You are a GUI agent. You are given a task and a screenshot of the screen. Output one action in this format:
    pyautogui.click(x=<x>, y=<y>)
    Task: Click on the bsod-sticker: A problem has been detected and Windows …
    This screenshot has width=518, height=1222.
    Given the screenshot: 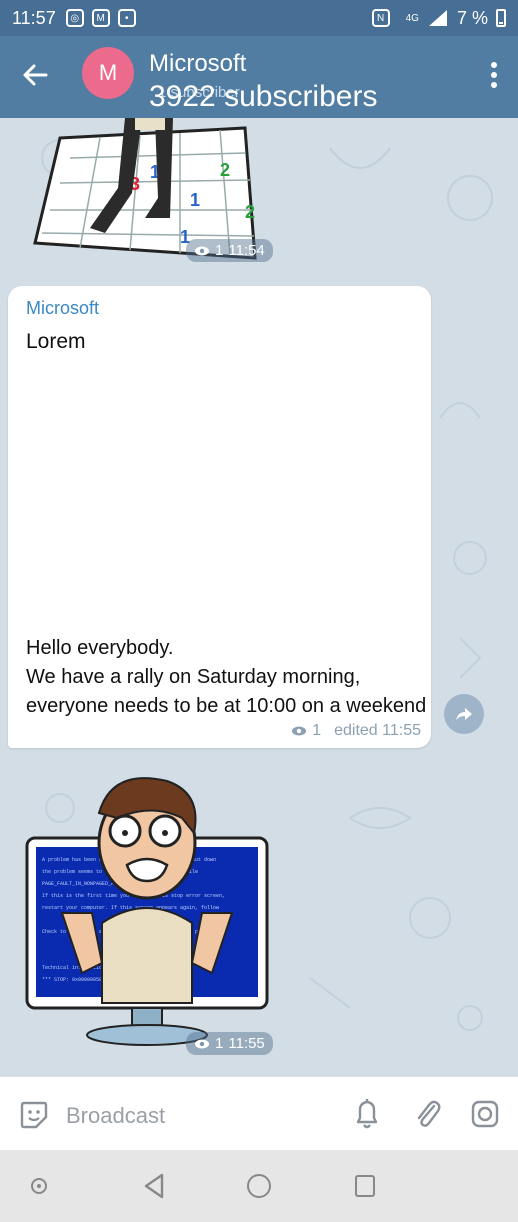 What is the action you would take?
    pyautogui.click(x=147, y=915)
    